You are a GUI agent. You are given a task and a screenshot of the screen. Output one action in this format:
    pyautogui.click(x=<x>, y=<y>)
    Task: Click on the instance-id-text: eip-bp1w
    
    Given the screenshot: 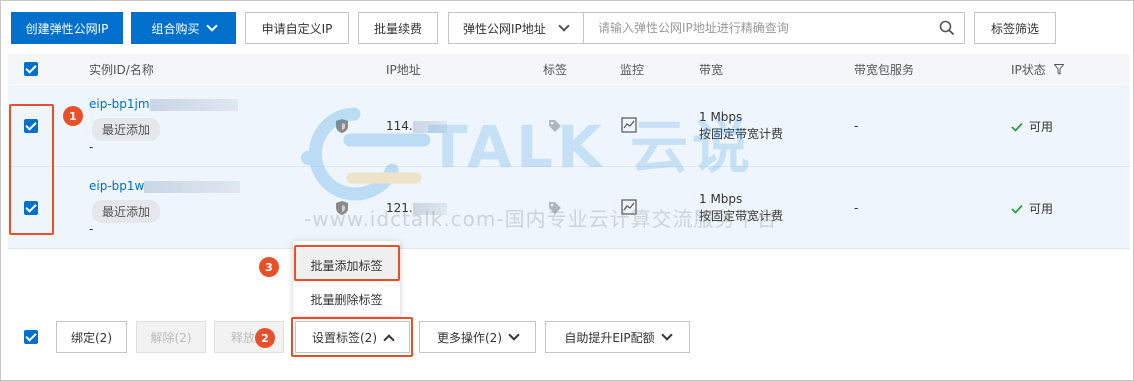 What is the action you would take?
    pyautogui.click(x=117, y=186)
    